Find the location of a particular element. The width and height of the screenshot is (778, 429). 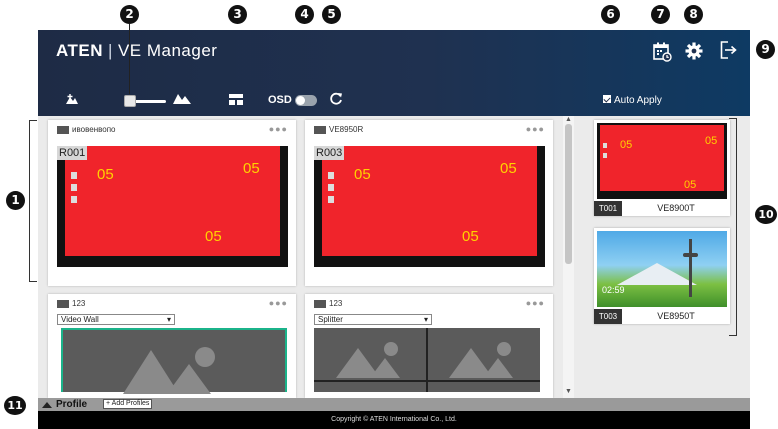

layout-icon is located at coordinates (236, 99).